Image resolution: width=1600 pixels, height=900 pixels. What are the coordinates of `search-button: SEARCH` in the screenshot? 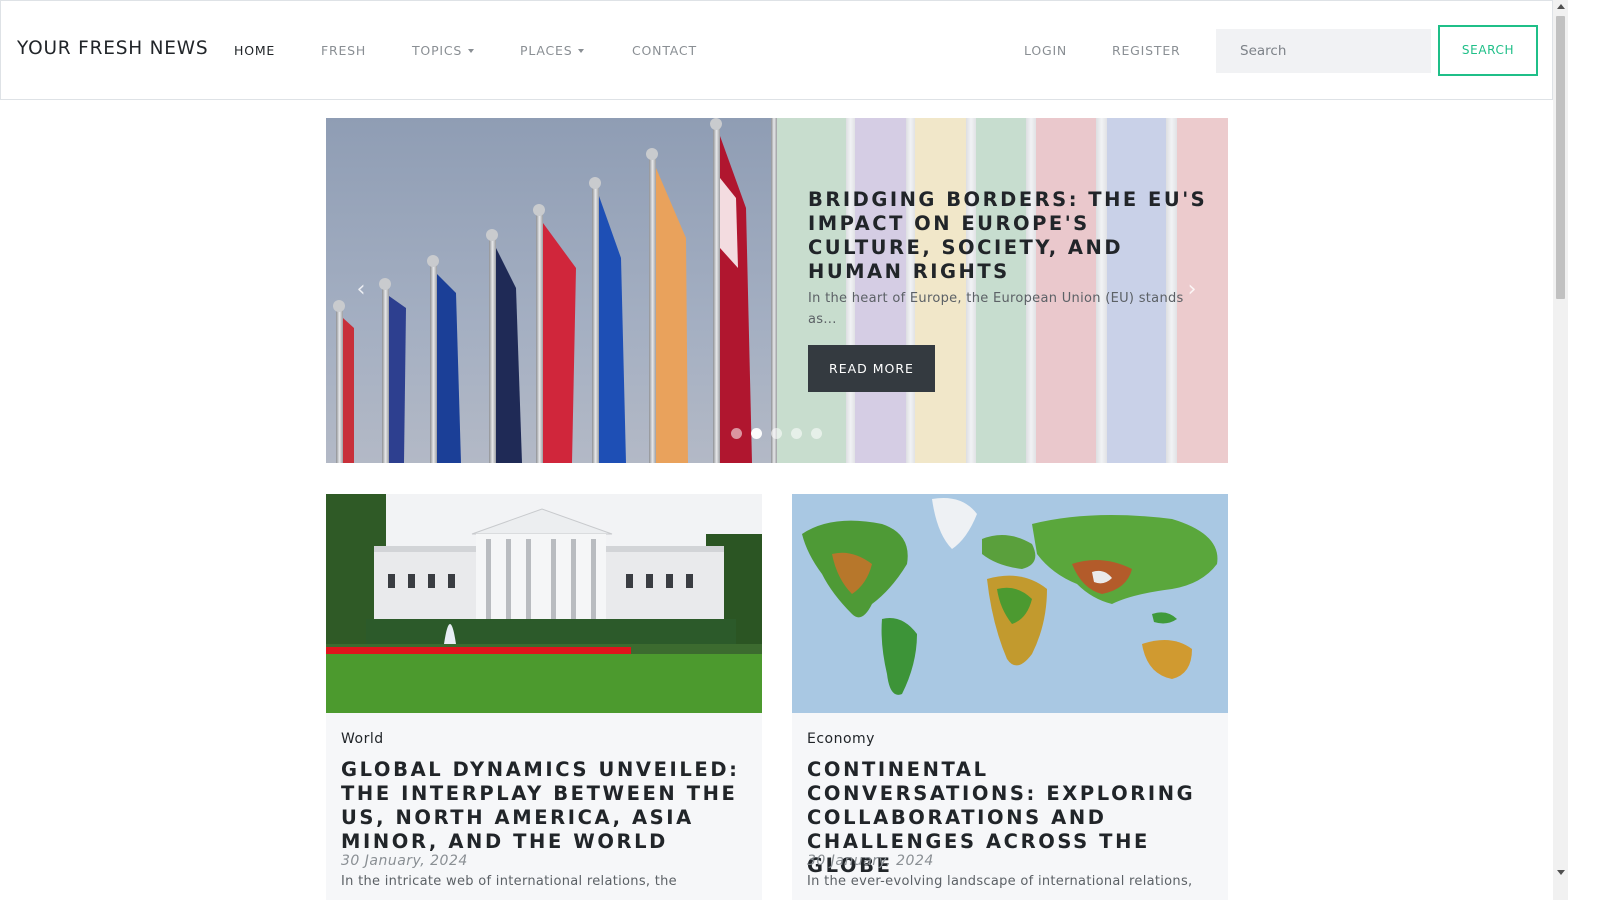 It's located at (1488, 50).